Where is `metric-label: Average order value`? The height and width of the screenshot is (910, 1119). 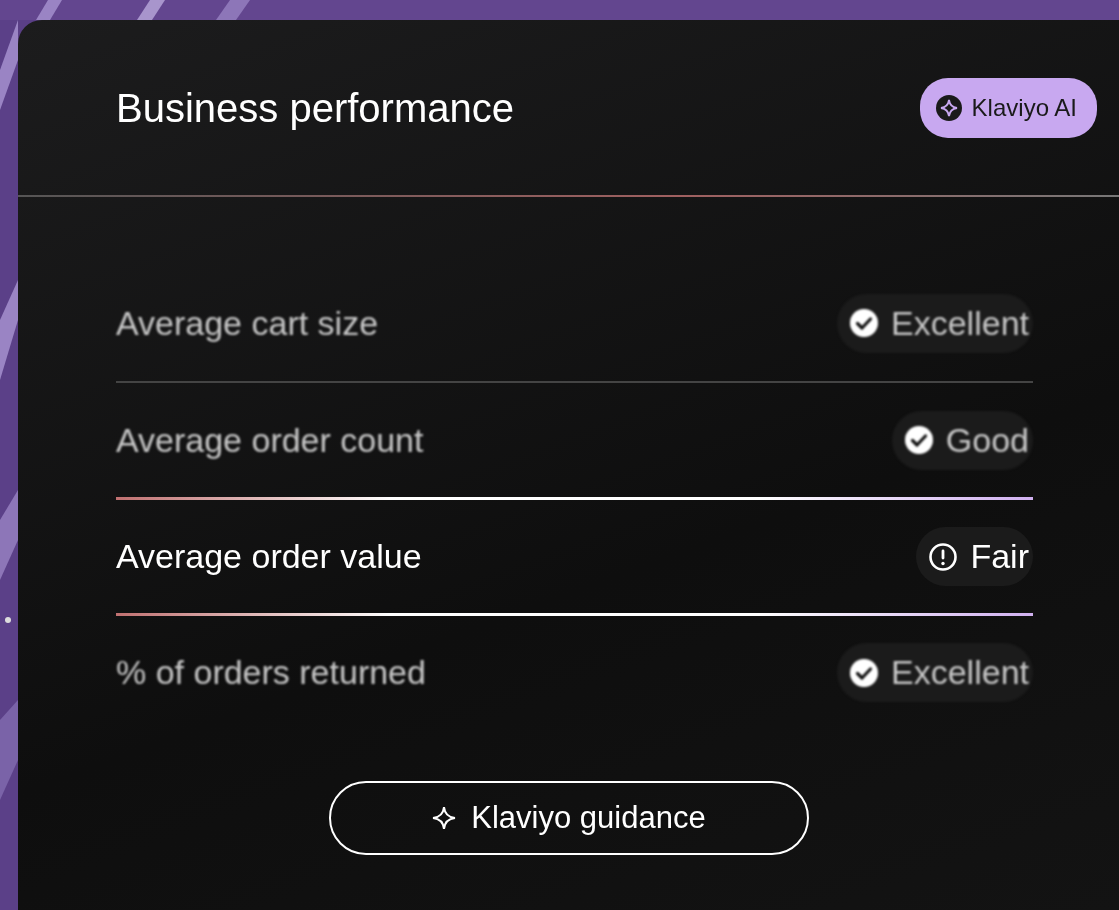 metric-label: Average order value is located at coordinates (269, 556).